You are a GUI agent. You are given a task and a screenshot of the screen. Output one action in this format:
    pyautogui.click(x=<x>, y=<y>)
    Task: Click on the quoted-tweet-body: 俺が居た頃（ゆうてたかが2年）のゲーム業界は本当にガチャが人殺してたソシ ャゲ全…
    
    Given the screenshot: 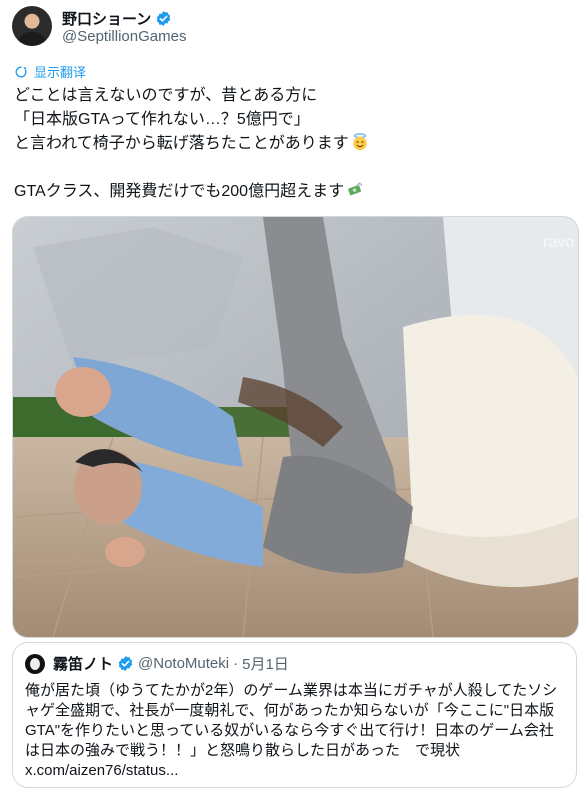 What is the action you would take?
    pyautogui.click(x=297, y=731)
    